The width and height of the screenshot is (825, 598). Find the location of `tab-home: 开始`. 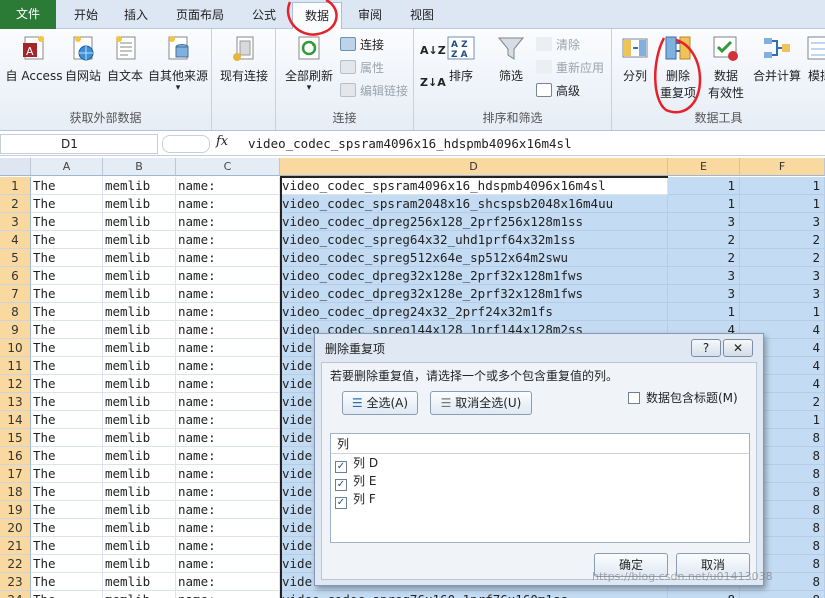

tab-home: 开始 is located at coordinates (86, 15).